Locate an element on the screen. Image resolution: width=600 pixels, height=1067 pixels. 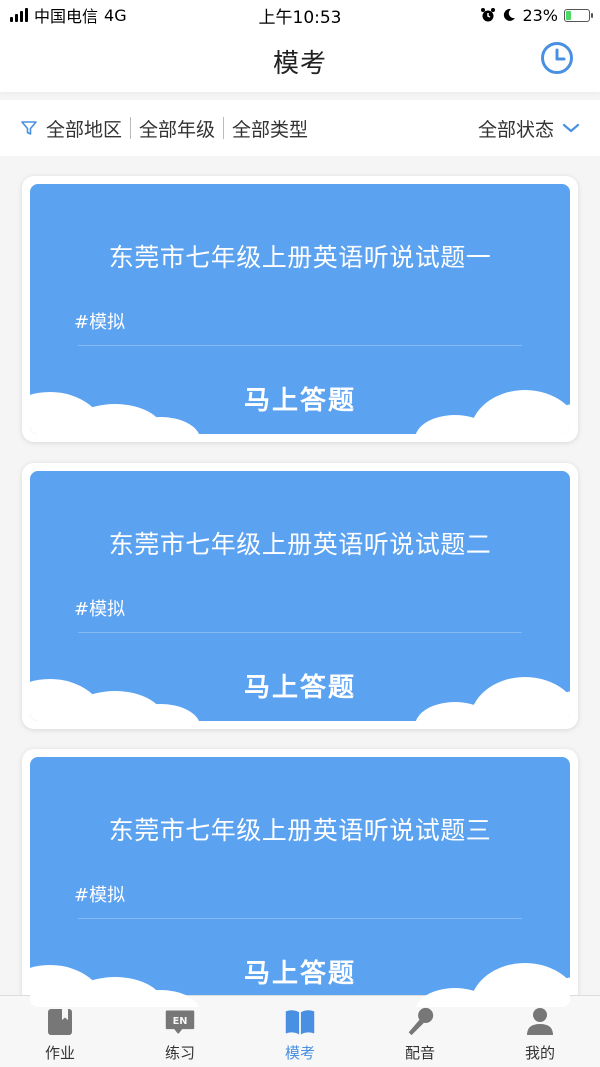
chevron-down-icon is located at coordinates (571, 128).